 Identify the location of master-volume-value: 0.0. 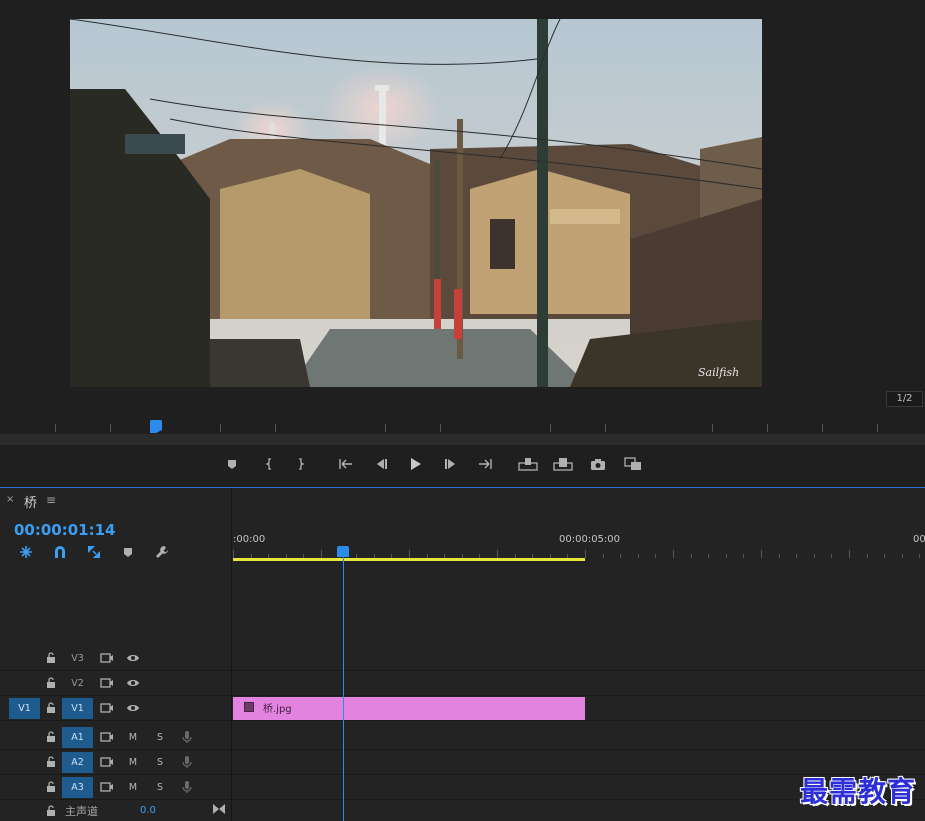
(148, 810).